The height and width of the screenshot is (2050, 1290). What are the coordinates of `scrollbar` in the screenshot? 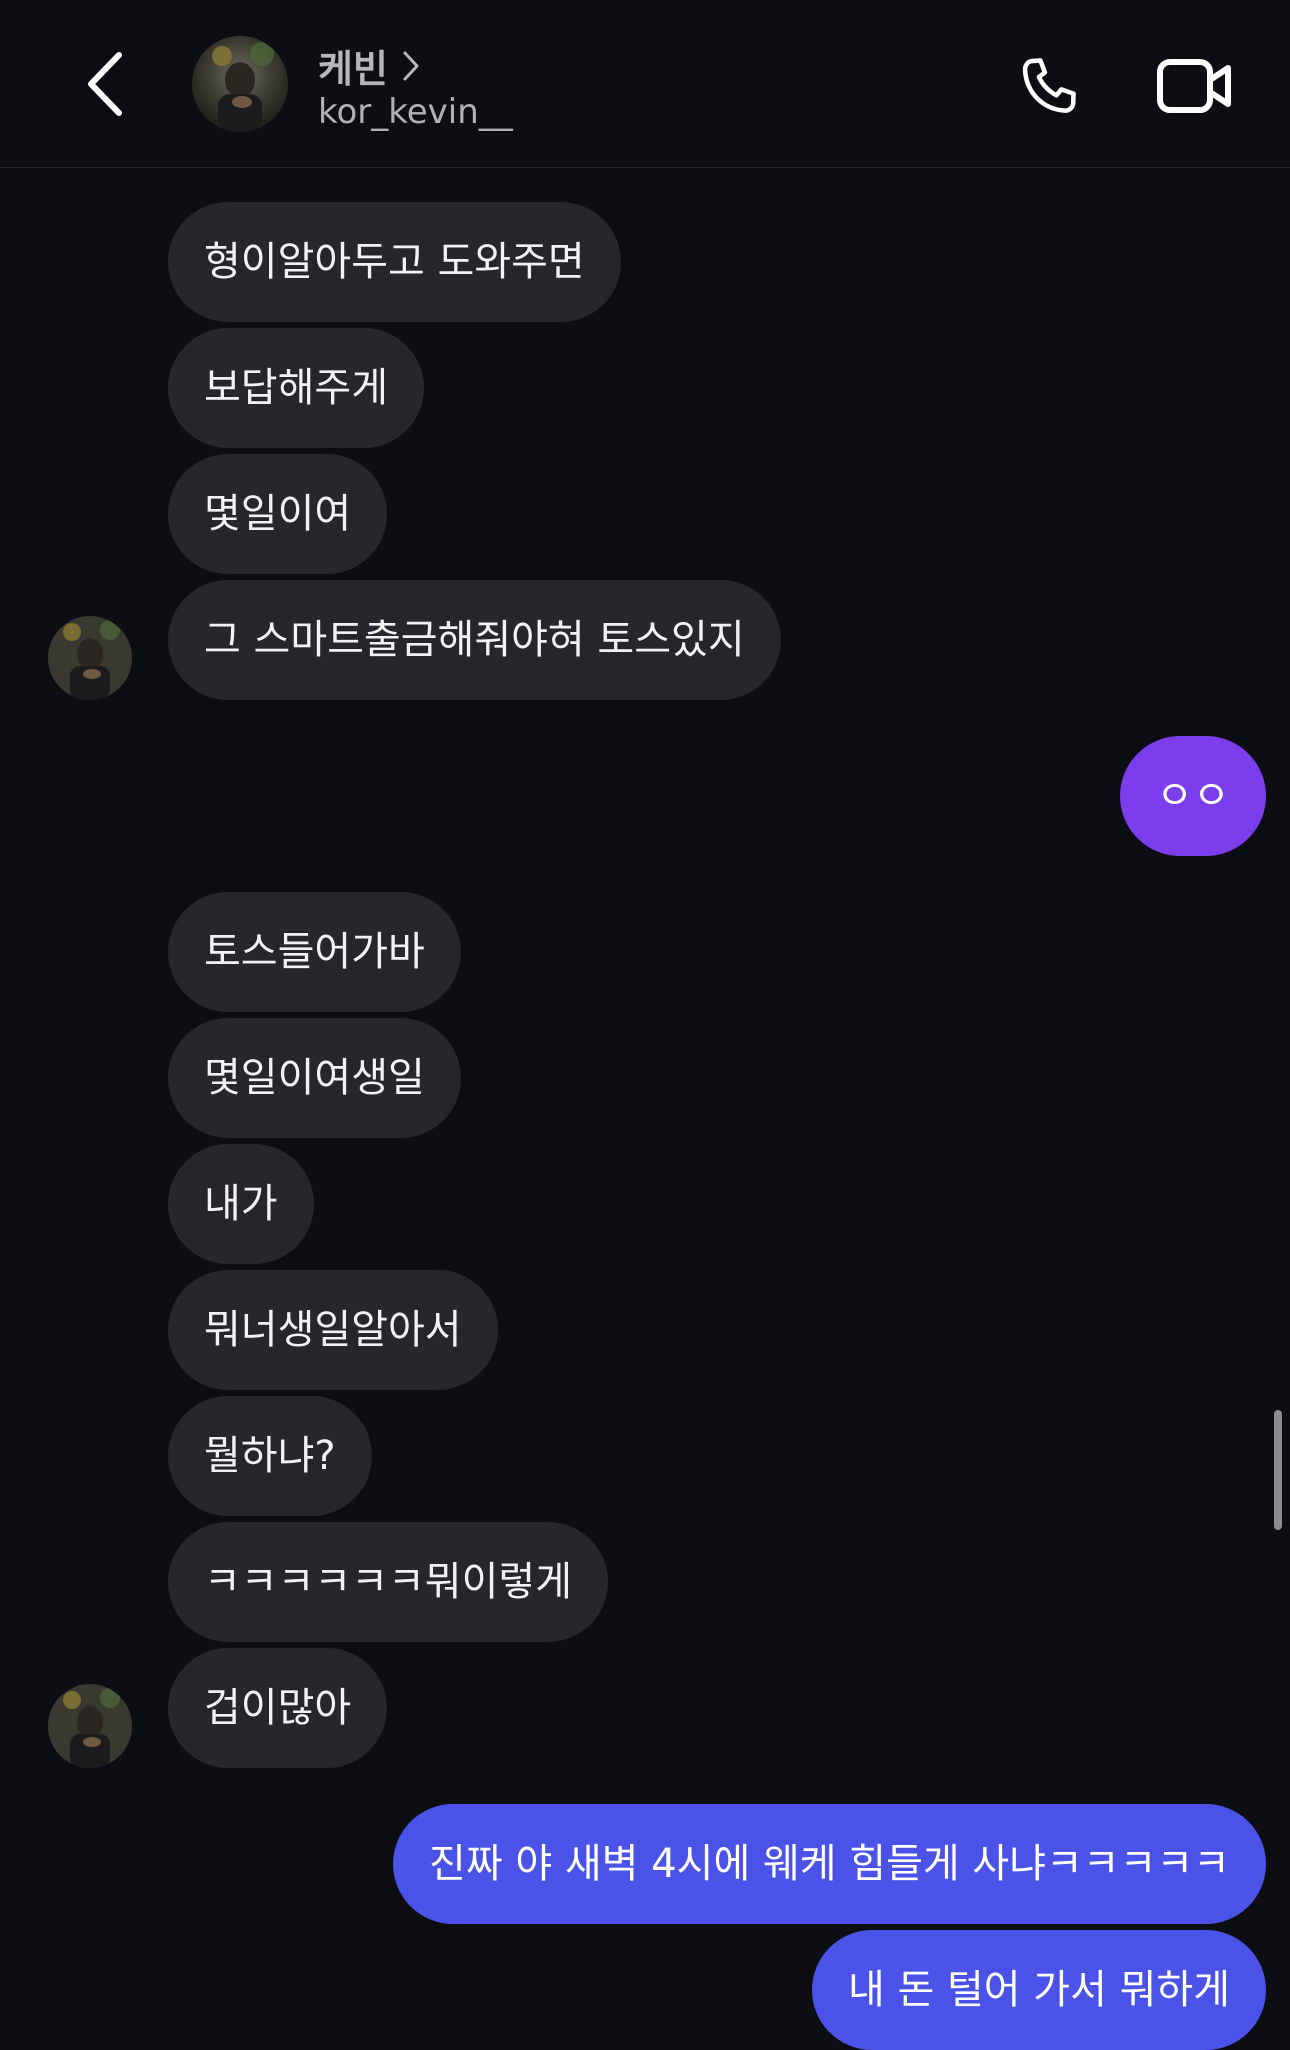 It's located at (1278, 1470).